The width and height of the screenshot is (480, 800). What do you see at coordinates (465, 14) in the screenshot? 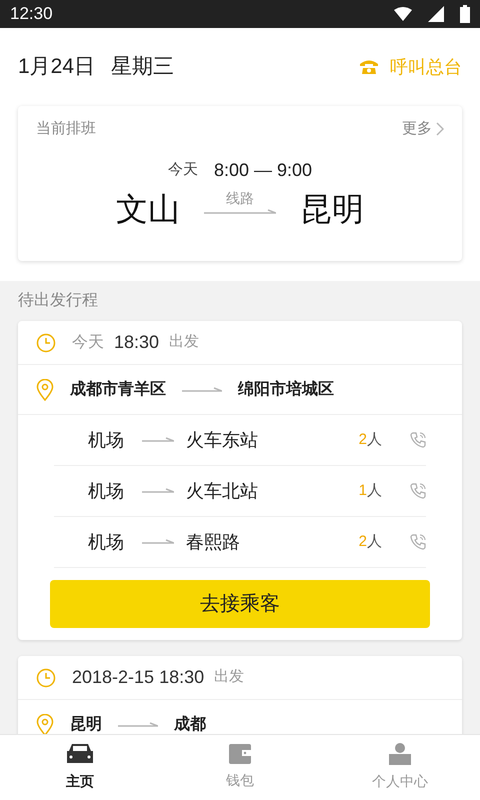
I see `battery-icon` at bounding box center [465, 14].